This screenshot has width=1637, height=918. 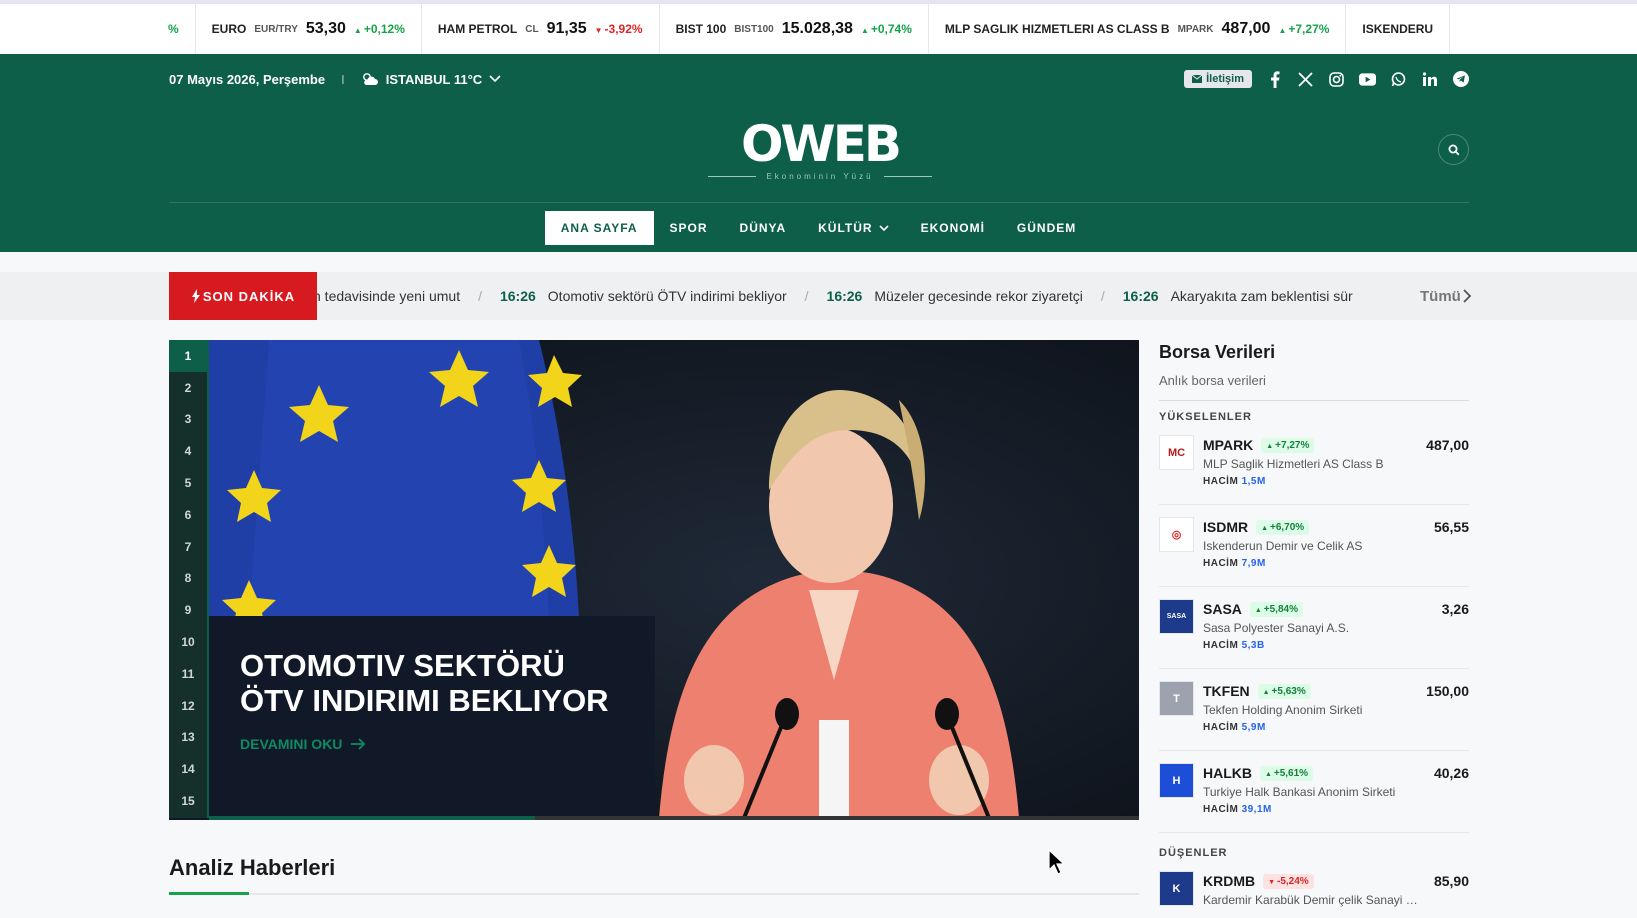 I want to click on nav-item-1: SPOR, so click(x=689, y=228).